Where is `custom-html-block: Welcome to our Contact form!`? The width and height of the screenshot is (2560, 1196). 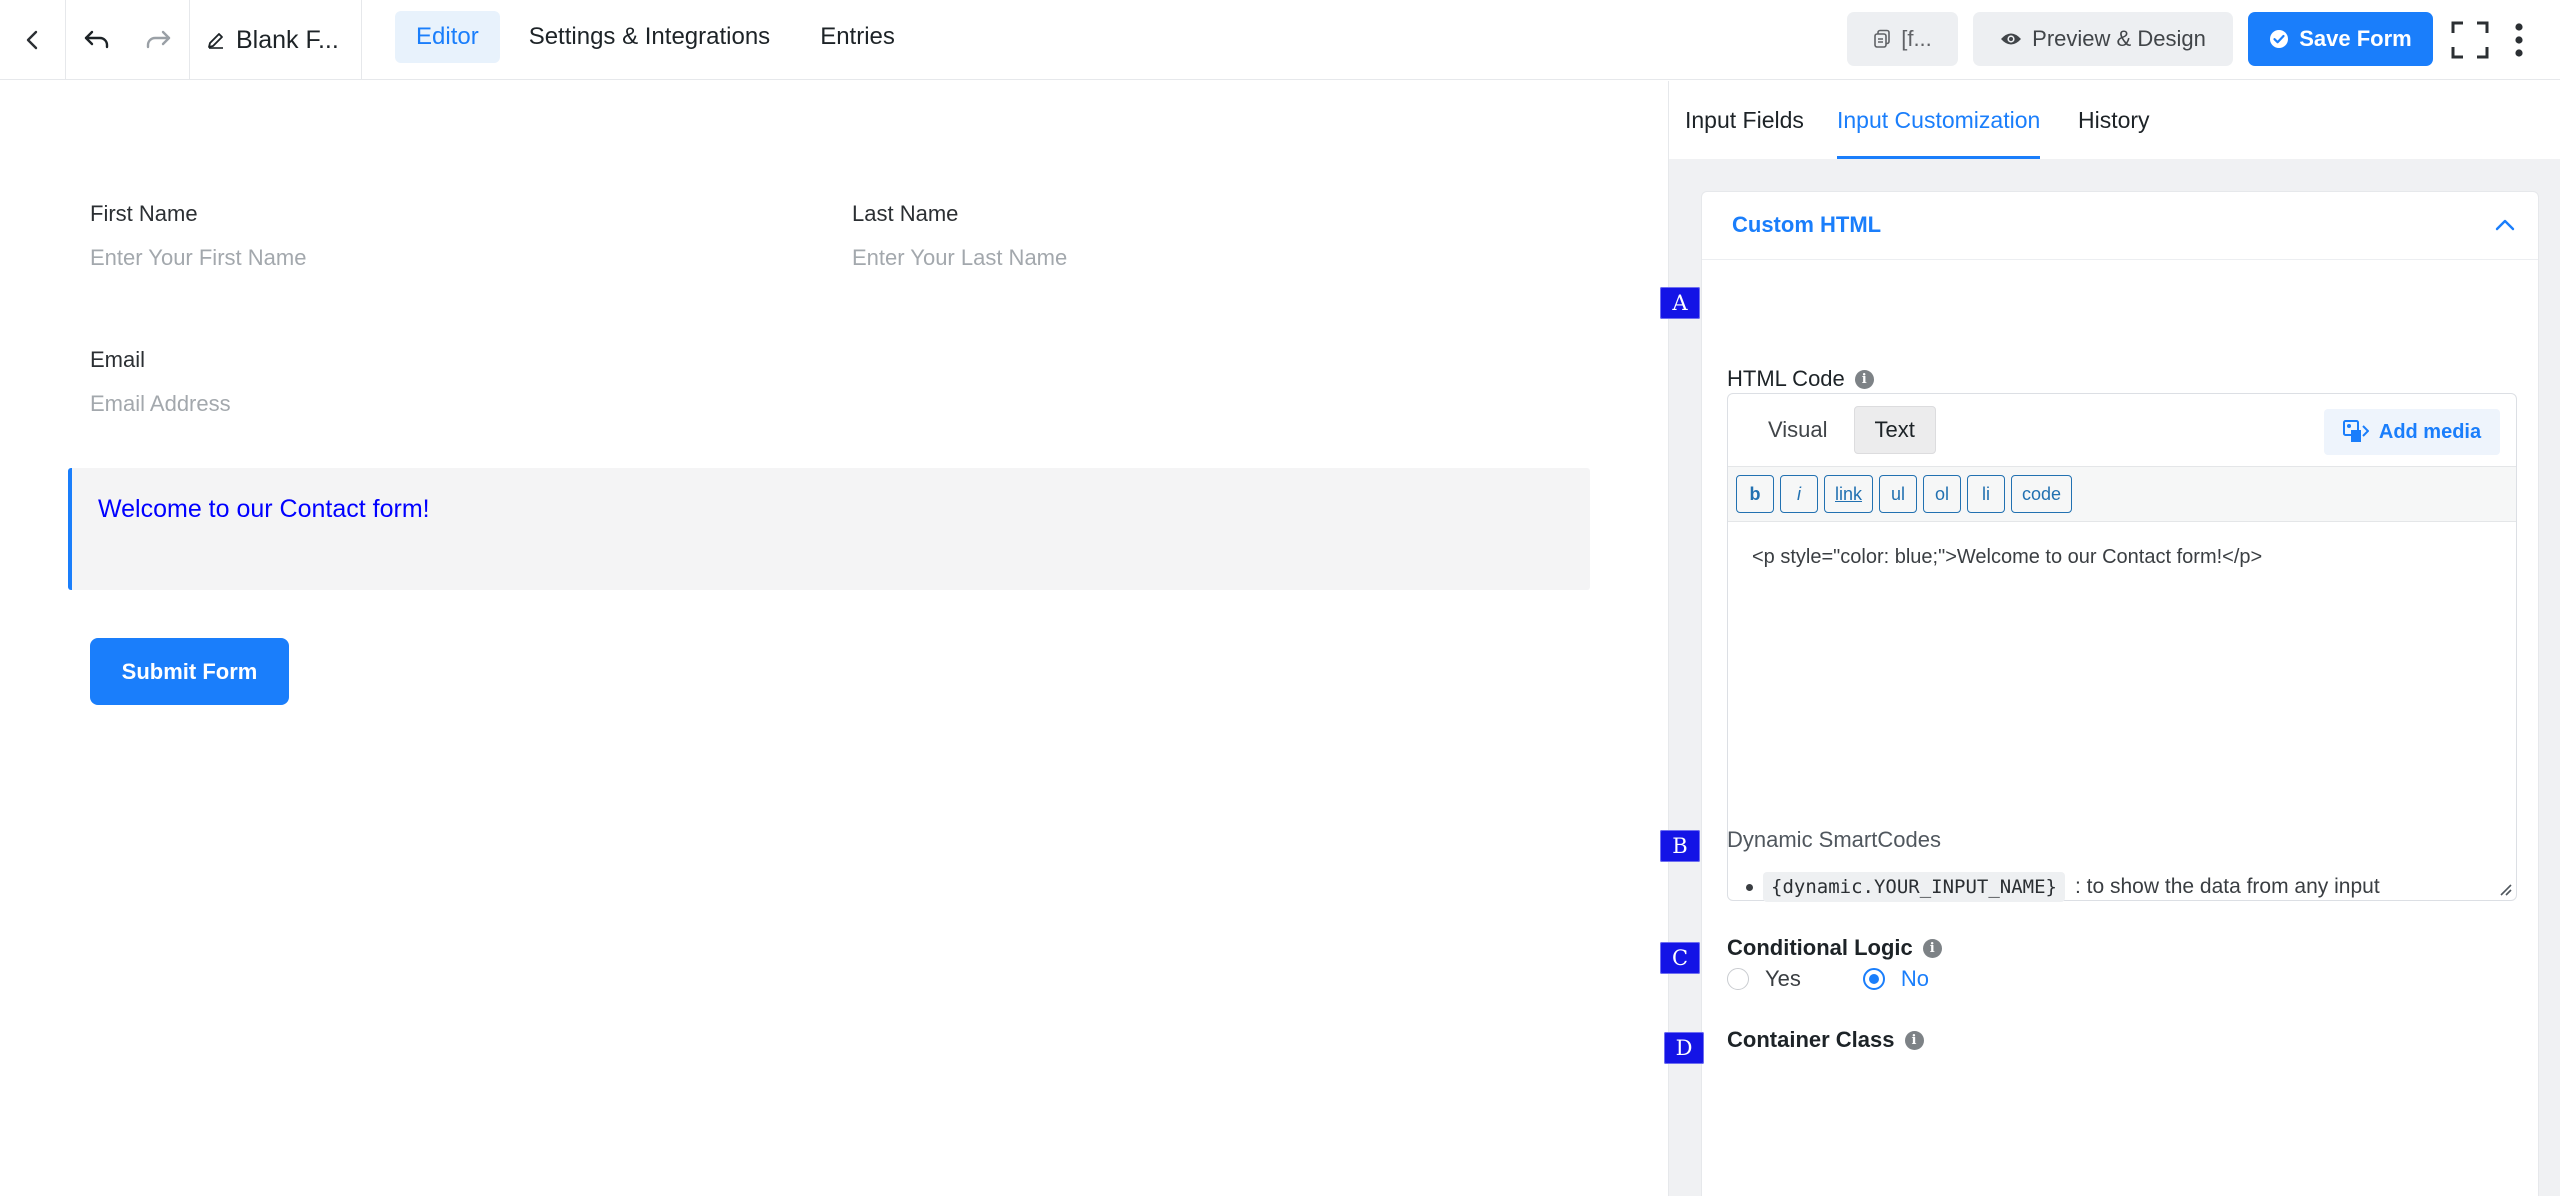
custom-html-block: Welcome to our Contact form! is located at coordinates (829, 529).